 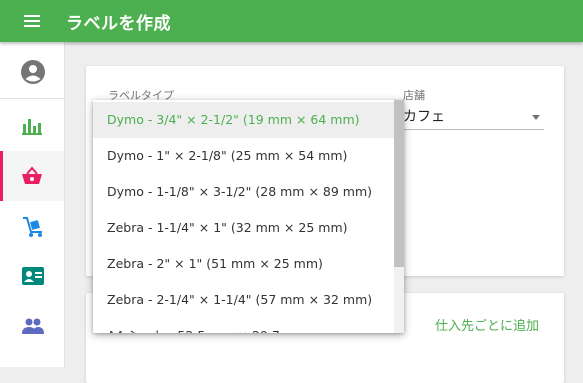 What do you see at coordinates (414, 95) in the screenshot?
I see `store-label: 店舗` at bounding box center [414, 95].